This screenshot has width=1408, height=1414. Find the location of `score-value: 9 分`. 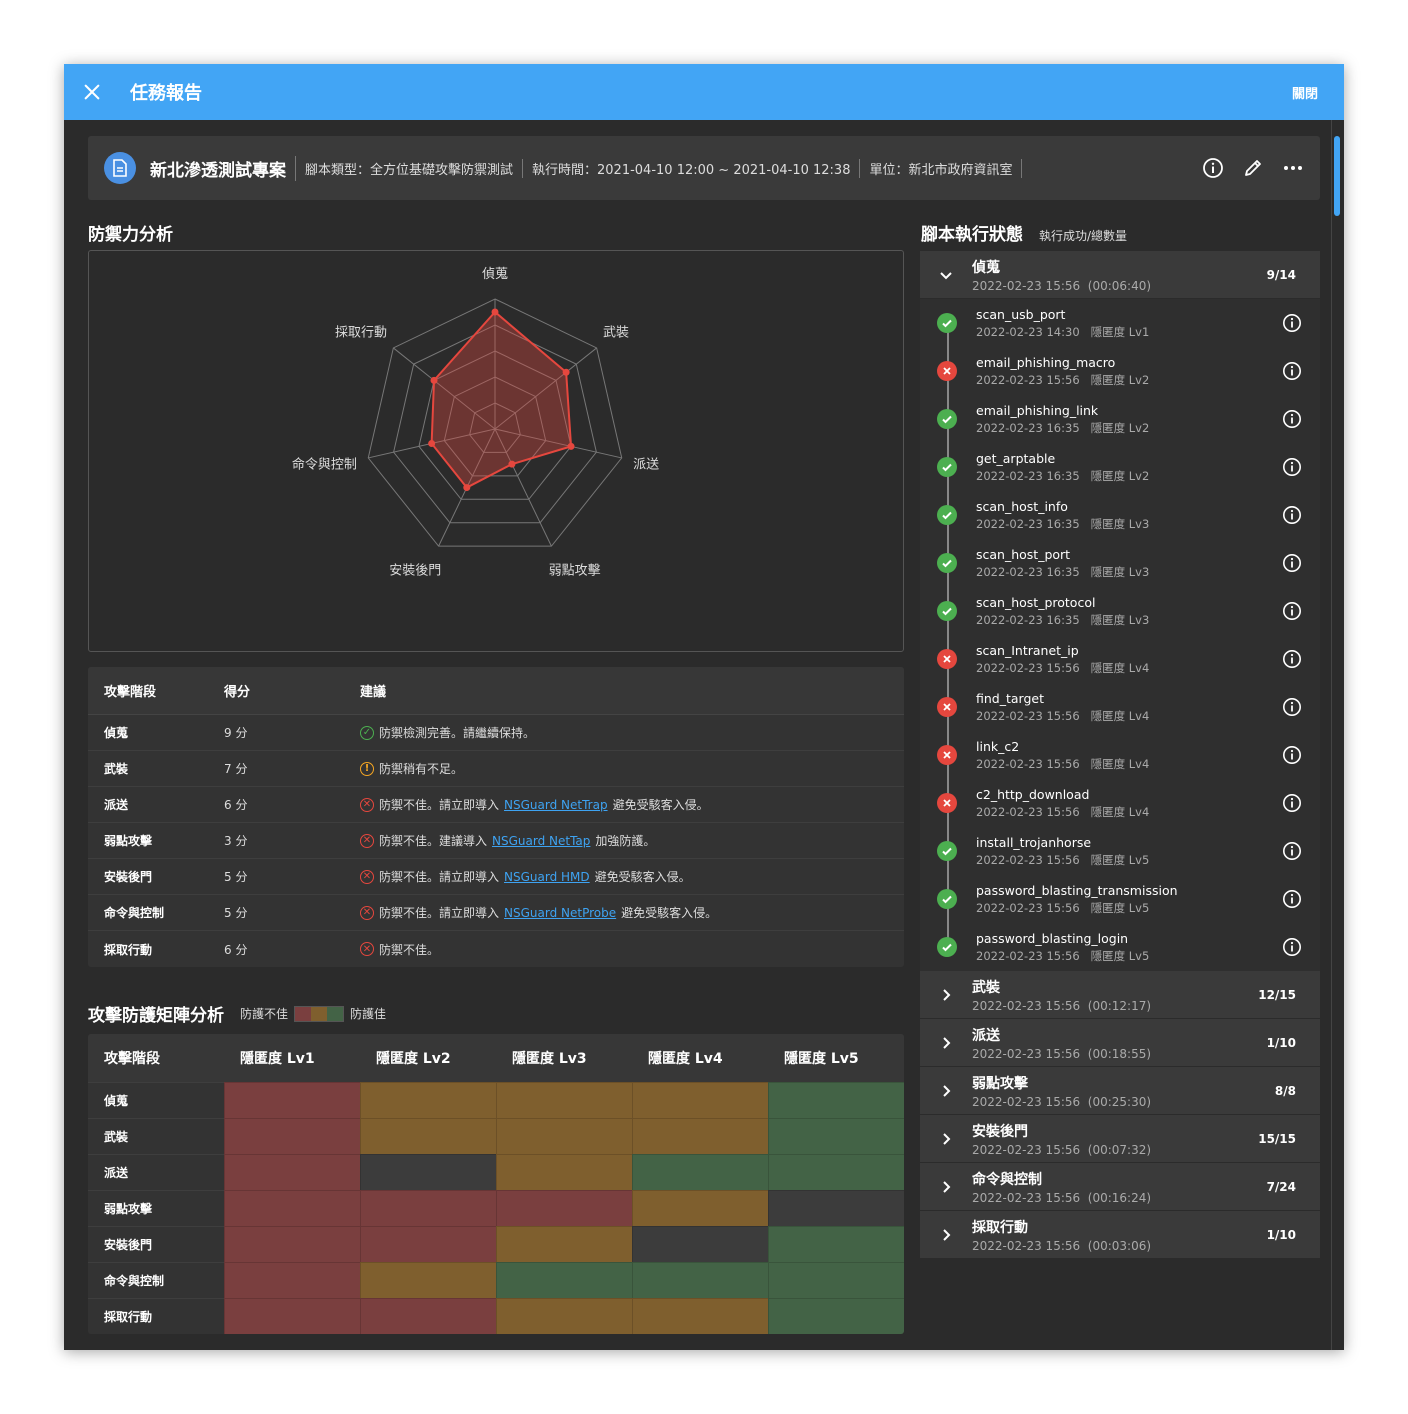

score-value: 9 分 is located at coordinates (236, 733).